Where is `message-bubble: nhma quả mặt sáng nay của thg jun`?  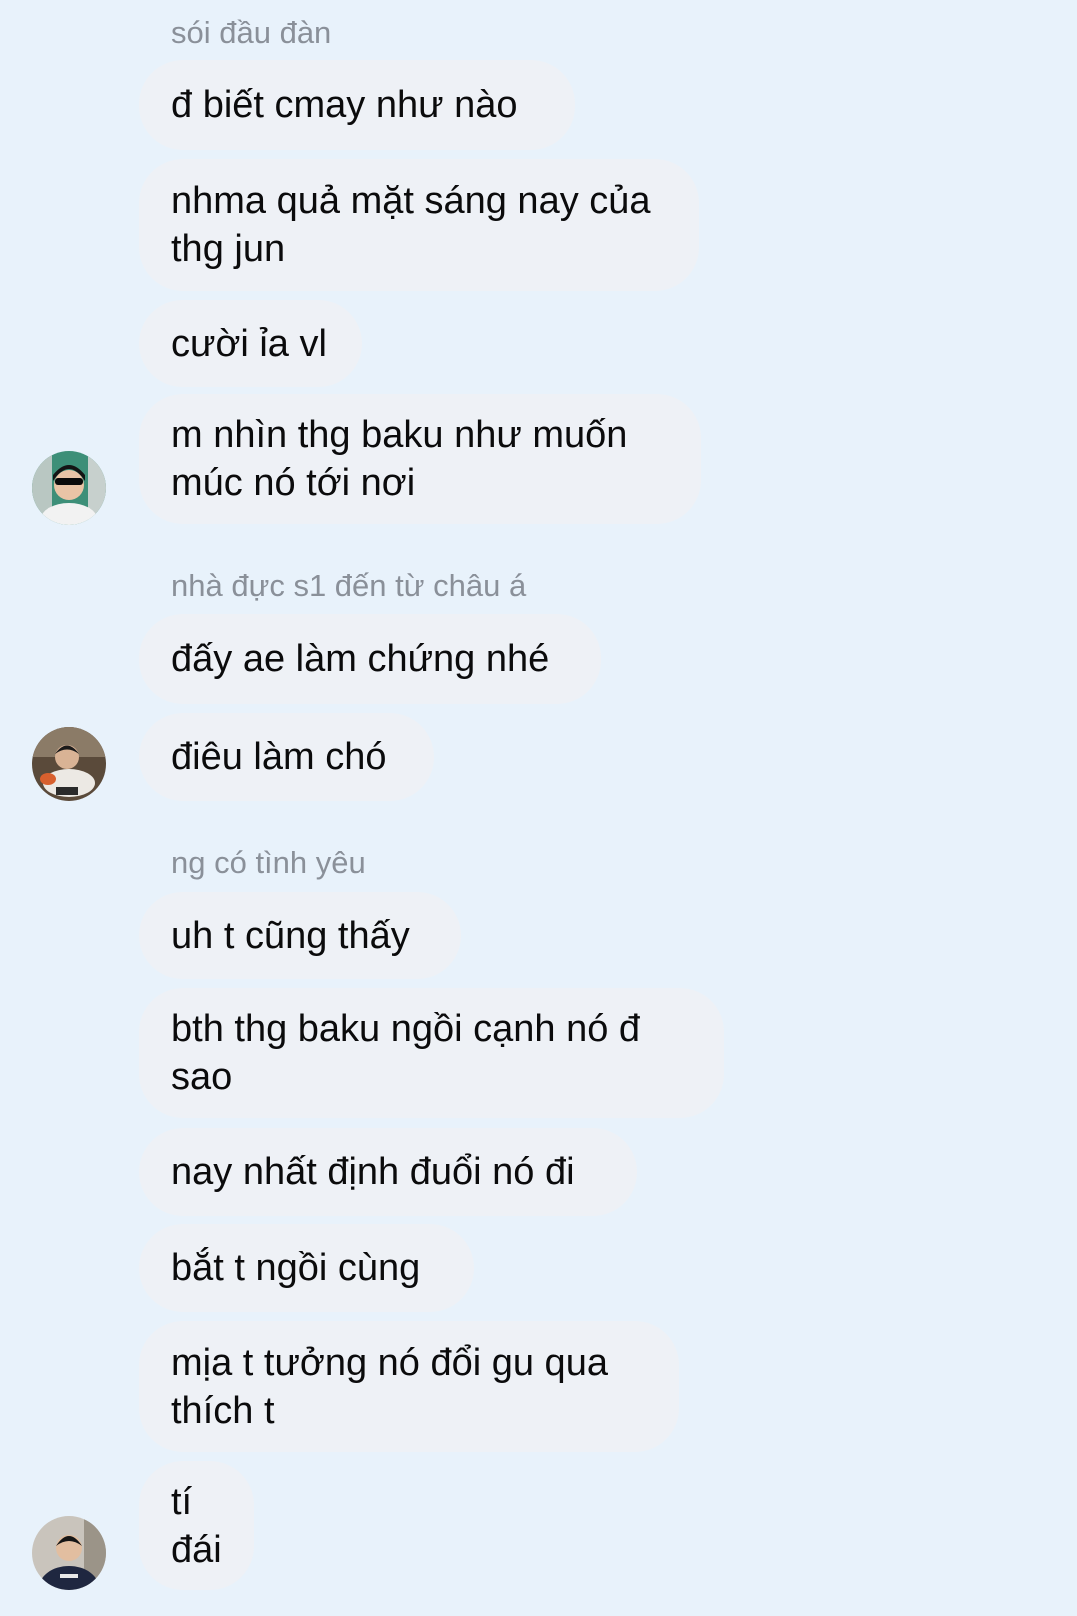 message-bubble: nhma quả mặt sáng nay của thg jun is located at coordinates (419, 225).